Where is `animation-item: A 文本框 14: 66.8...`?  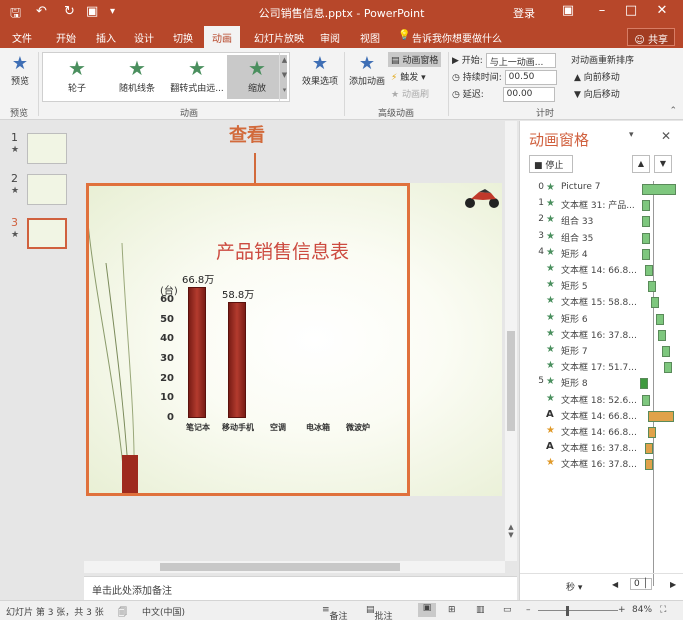 animation-item: A 文本框 14: 66.8... is located at coordinates (601, 417).